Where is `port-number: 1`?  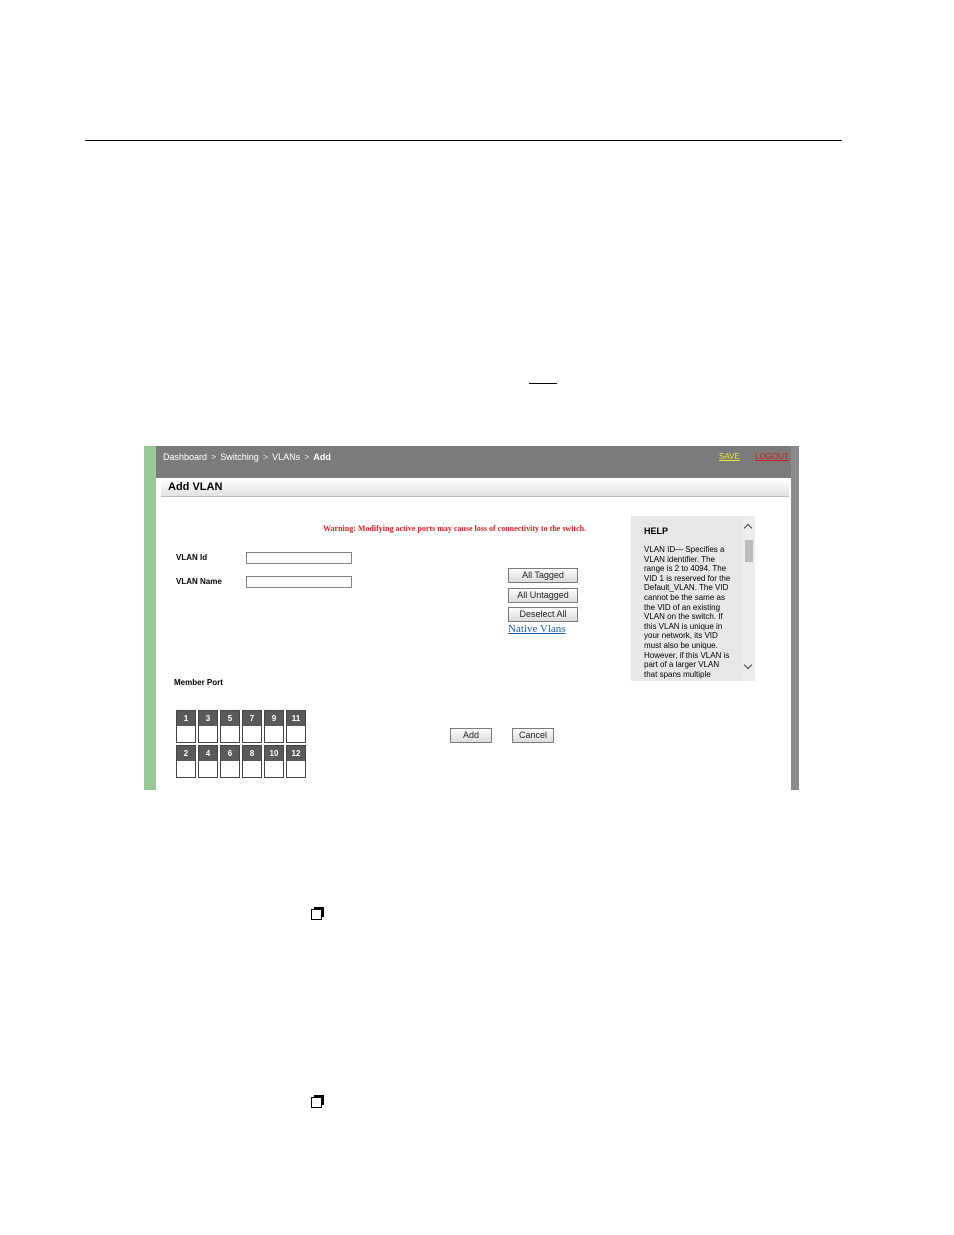
port-number: 1 is located at coordinates (186, 718).